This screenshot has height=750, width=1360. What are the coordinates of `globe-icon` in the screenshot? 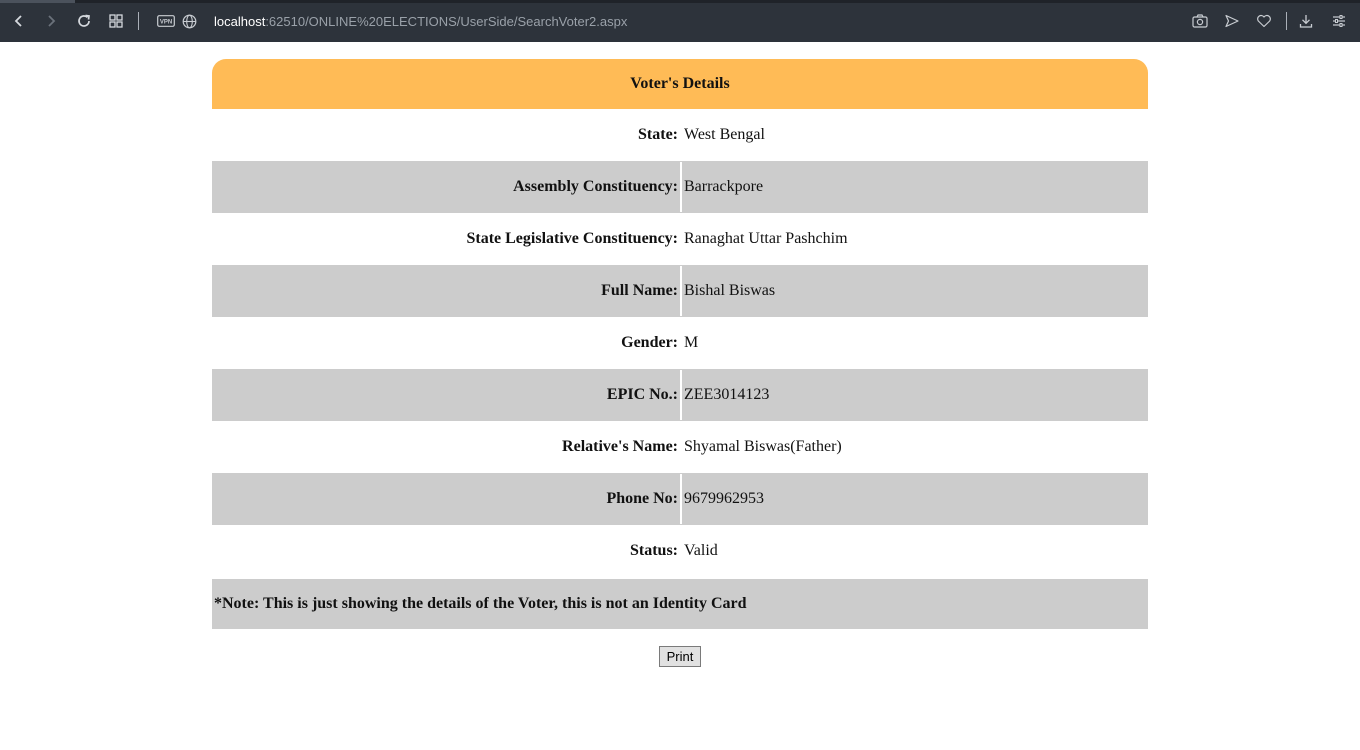 It's located at (189, 21).